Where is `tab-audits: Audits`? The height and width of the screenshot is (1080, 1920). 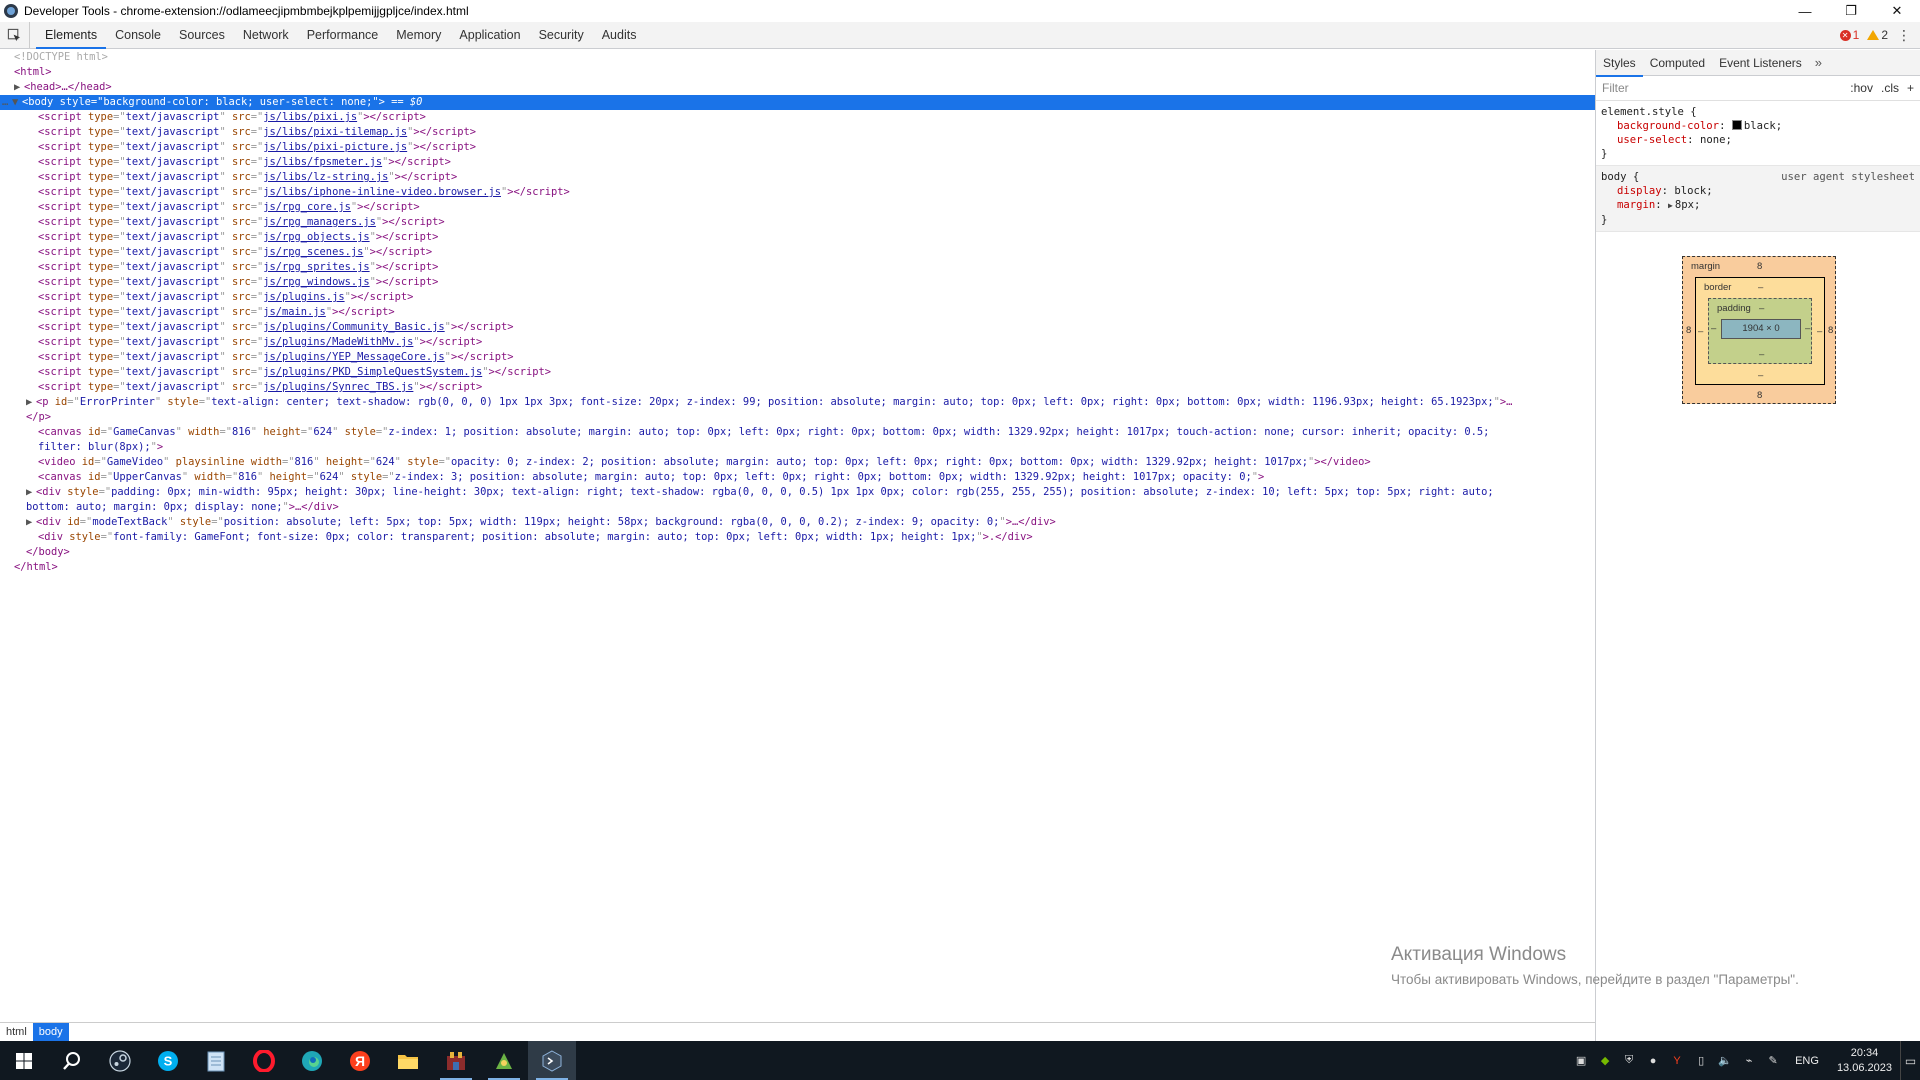 tab-audits: Audits is located at coordinates (619, 35).